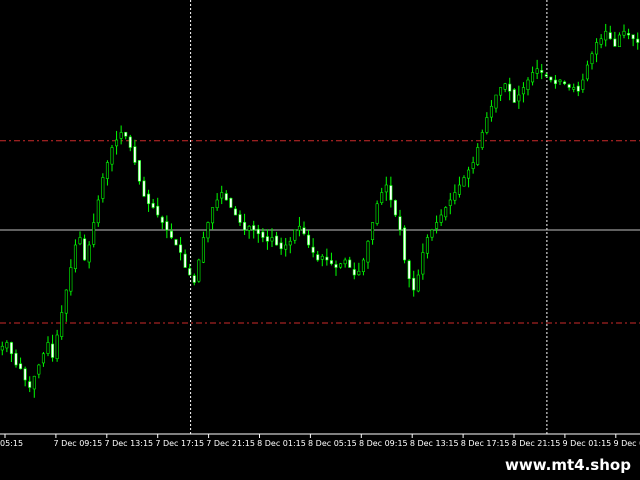  Describe the element at coordinates (568, 465) in the screenshot. I see `watermark-logo: www.mt4.shop` at that location.